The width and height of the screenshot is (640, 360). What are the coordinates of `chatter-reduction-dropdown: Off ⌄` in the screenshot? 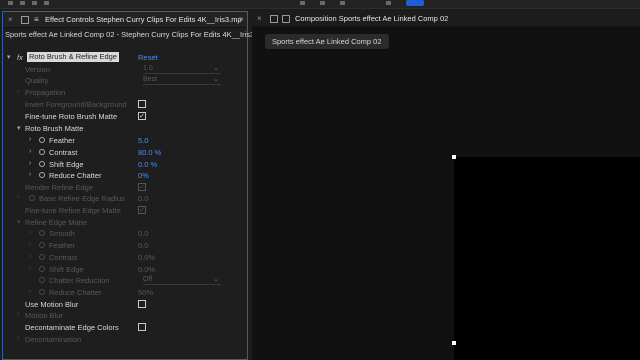 It's located at (182, 280).